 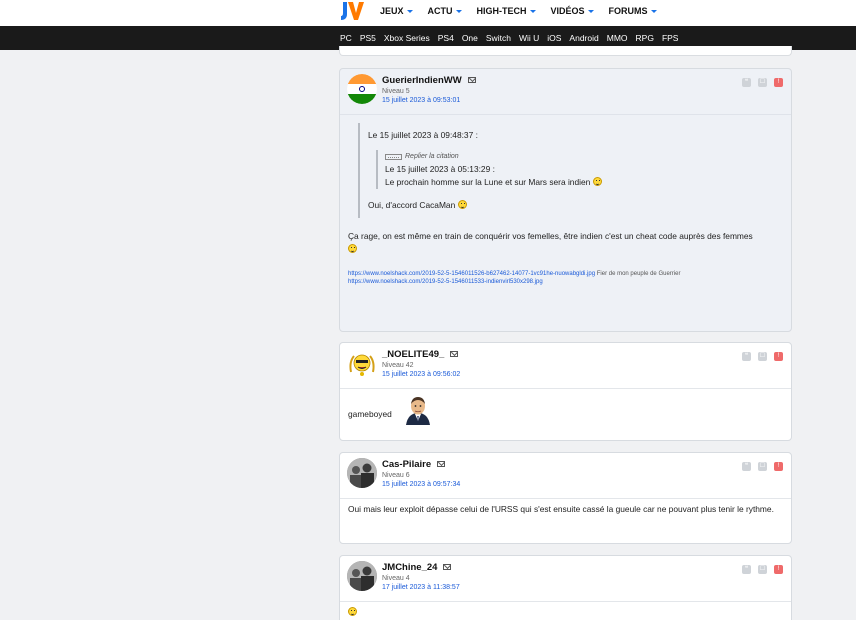 What do you see at coordinates (633, 11) in the screenshot?
I see `nav-forums: FORUMS` at bounding box center [633, 11].